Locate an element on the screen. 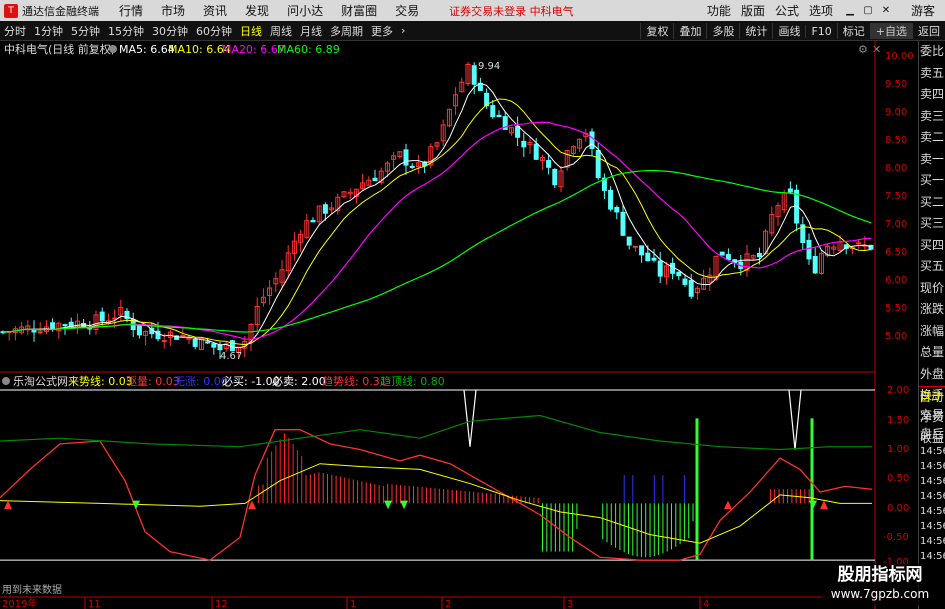 This screenshot has width=945, height=609. indicator-info-icon is located at coordinates (6, 381).